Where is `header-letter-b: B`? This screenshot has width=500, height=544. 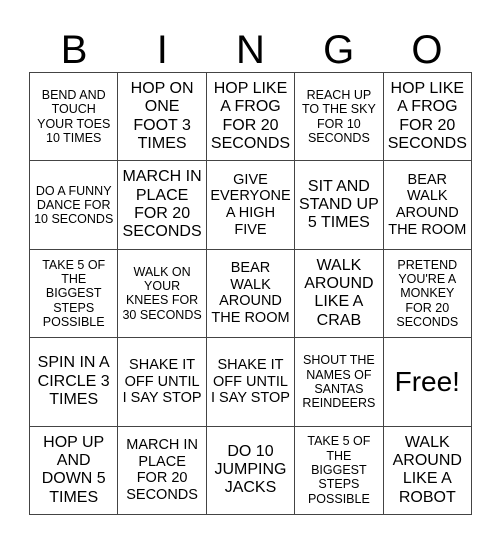 header-letter-b: B is located at coordinates (74, 50).